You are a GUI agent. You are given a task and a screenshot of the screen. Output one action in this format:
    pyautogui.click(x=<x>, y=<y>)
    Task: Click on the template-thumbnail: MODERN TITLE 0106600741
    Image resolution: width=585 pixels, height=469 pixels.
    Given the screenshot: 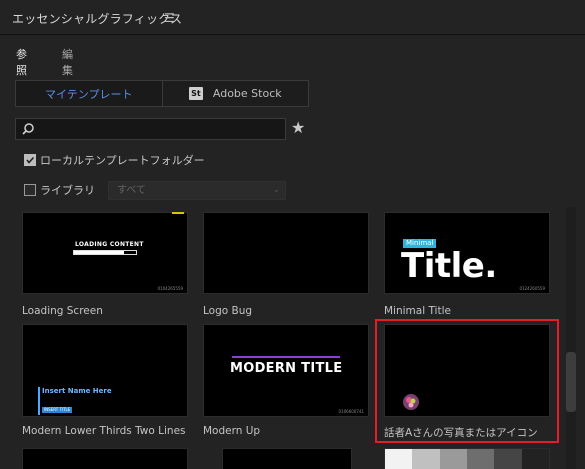 What is the action you would take?
    pyautogui.click(x=286, y=370)
    